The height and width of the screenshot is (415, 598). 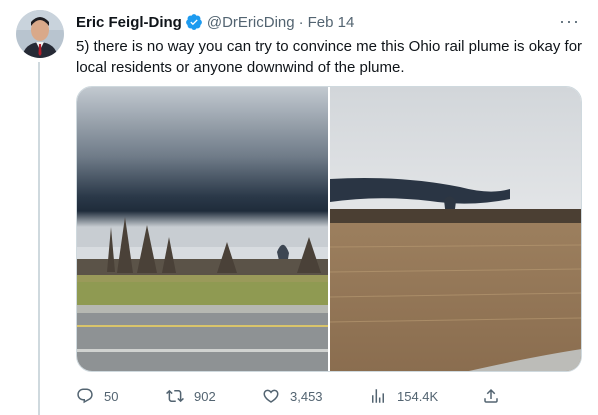 I want to click on more-icon: ···, so click(x=569, y=21).